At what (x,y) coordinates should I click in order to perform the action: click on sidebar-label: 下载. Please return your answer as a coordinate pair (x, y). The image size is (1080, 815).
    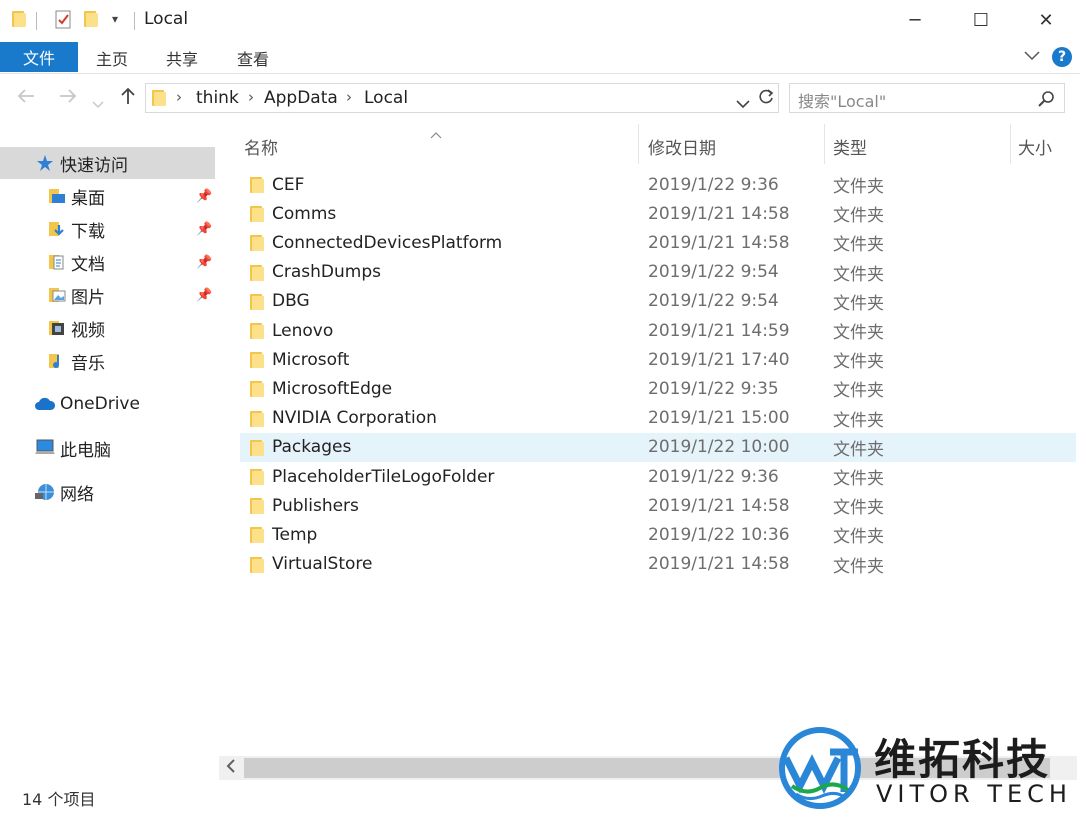
    Looking at the image, I should click on (88, 231).